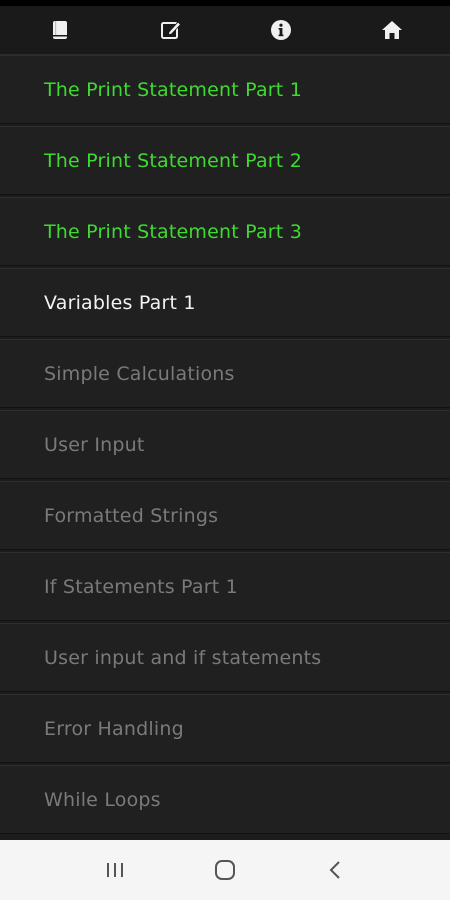 Image resolution: width=450 pixels, height=900 pixels. I want to click on lesson-item: User Input, so click(225, 444).